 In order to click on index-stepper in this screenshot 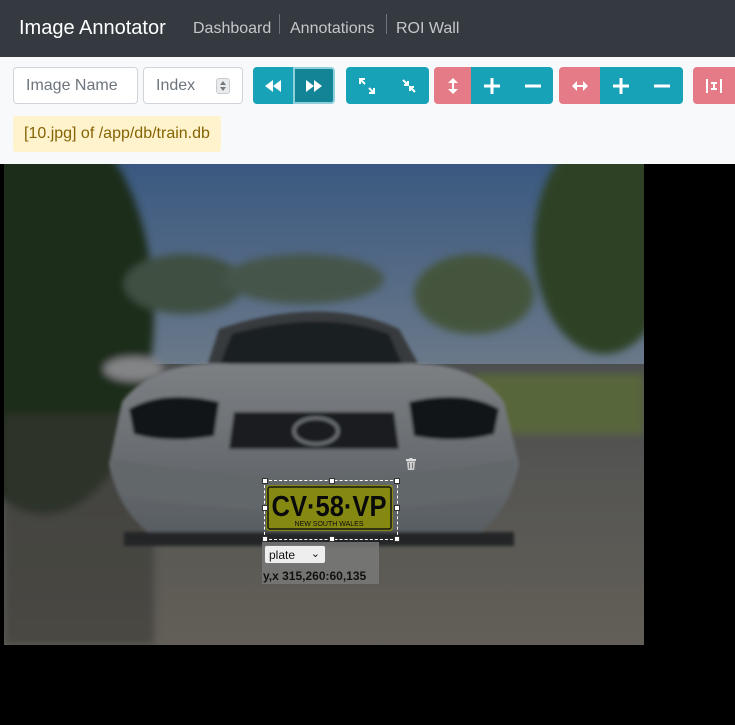, I will do `click(223, 86)`.